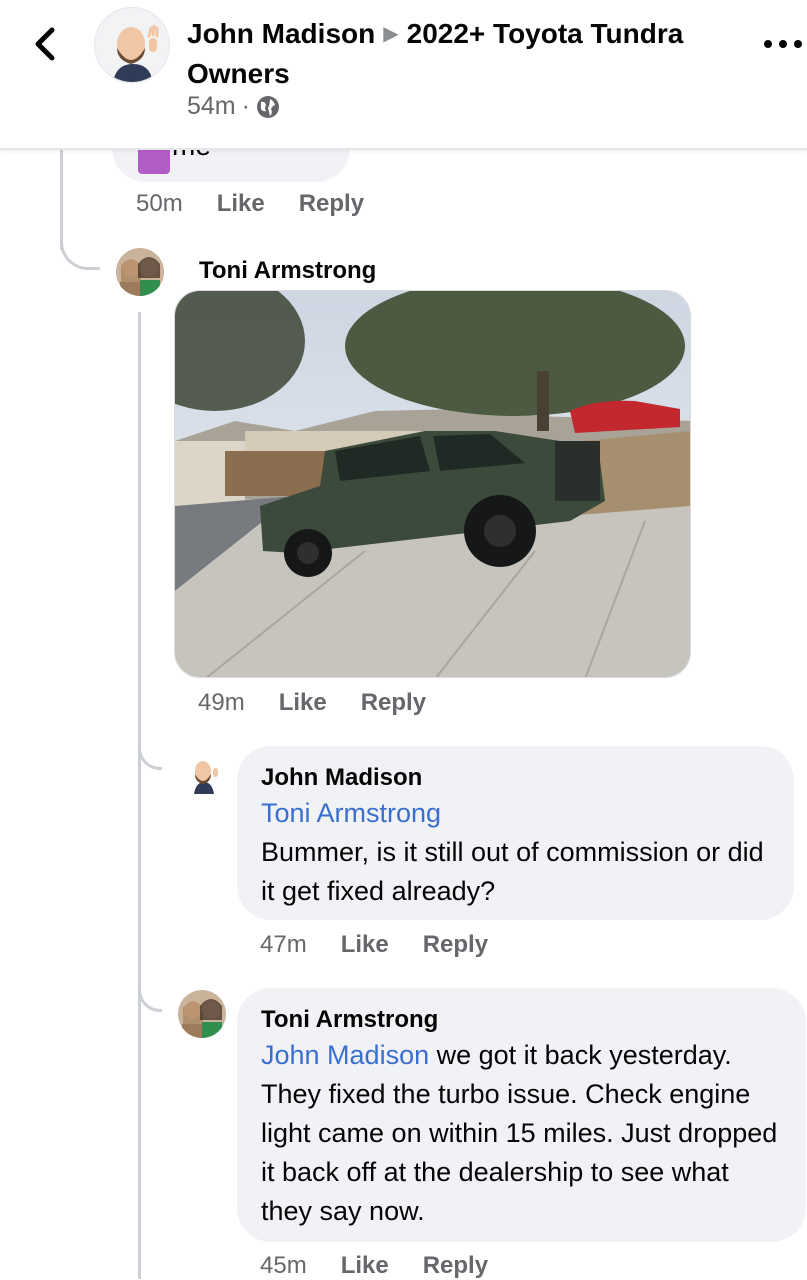 The width and height of the screenshot is (807, 1280). I want to click on commenter-avatar, so click(140, 272).